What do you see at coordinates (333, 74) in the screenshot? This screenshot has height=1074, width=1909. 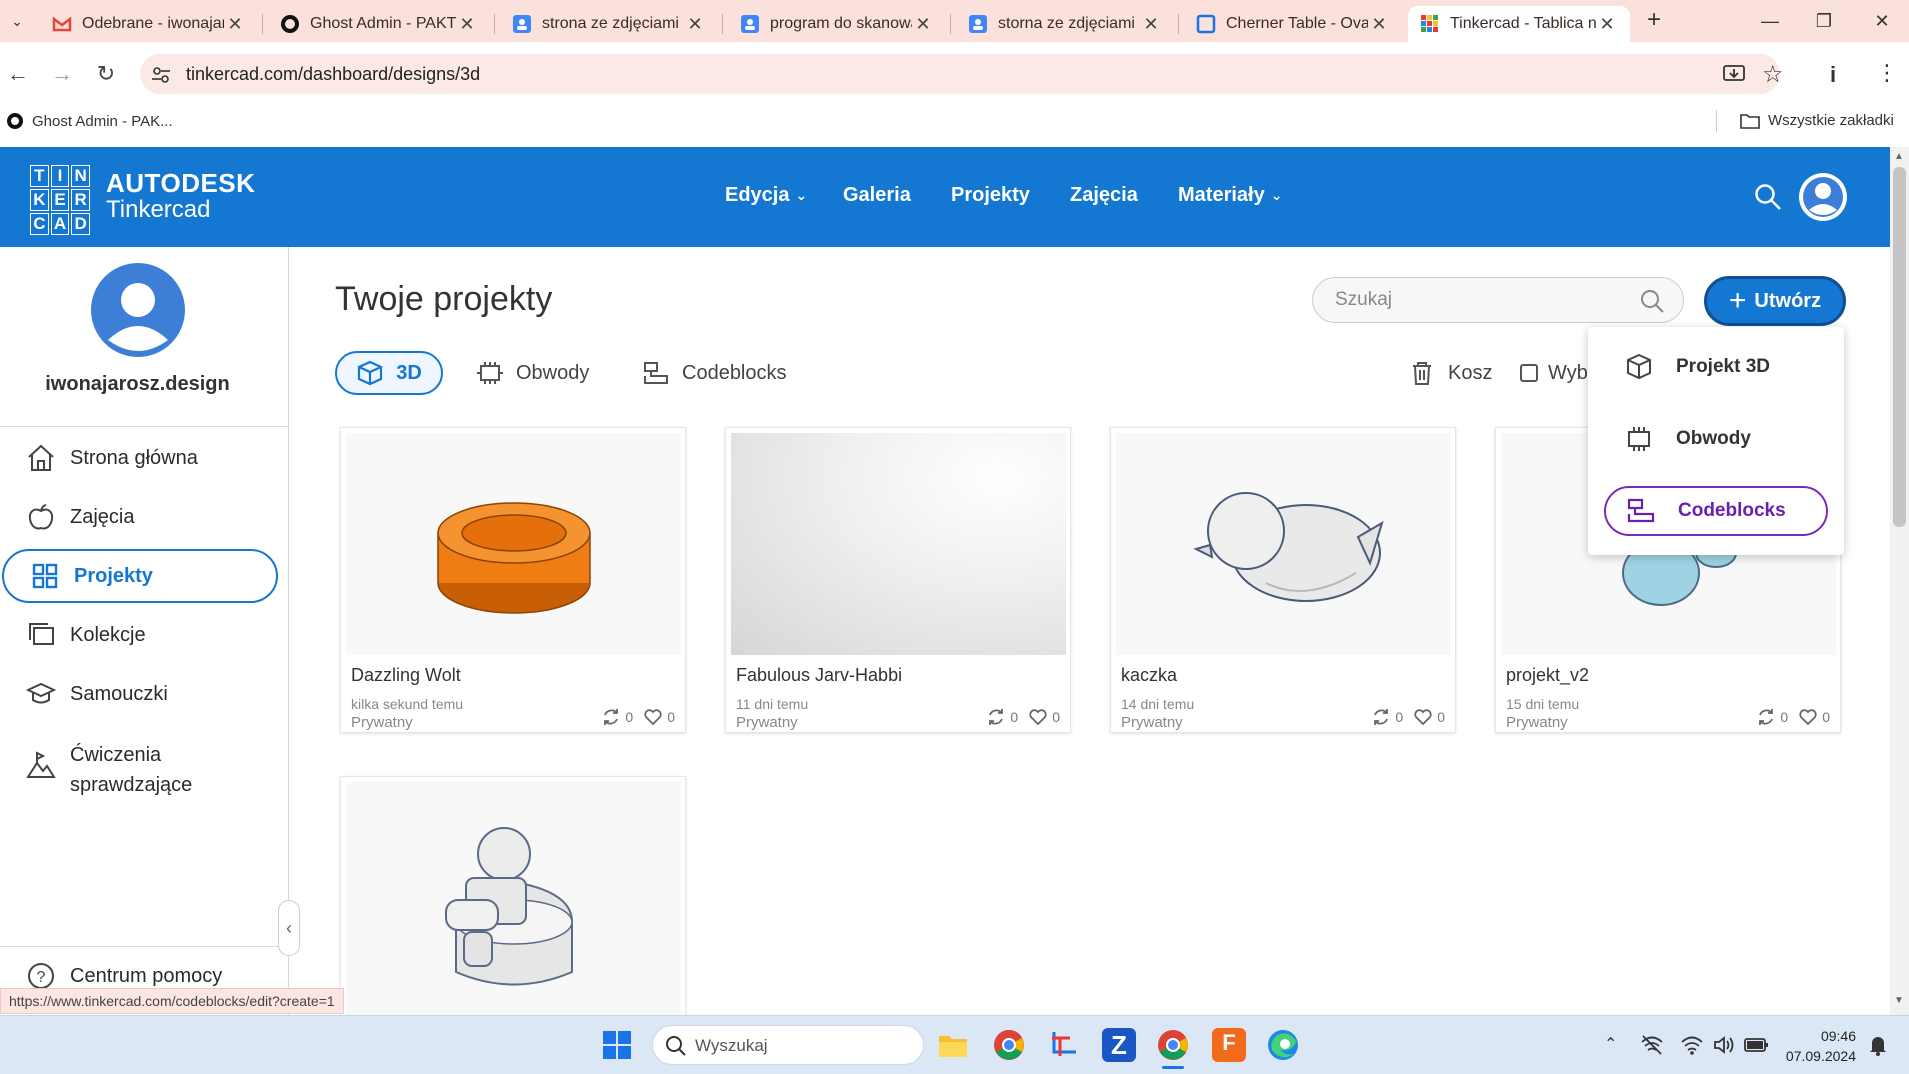 I see `url-text: tinkercad.com/dashboard/designs/3d` at bounding box center [333, 74].